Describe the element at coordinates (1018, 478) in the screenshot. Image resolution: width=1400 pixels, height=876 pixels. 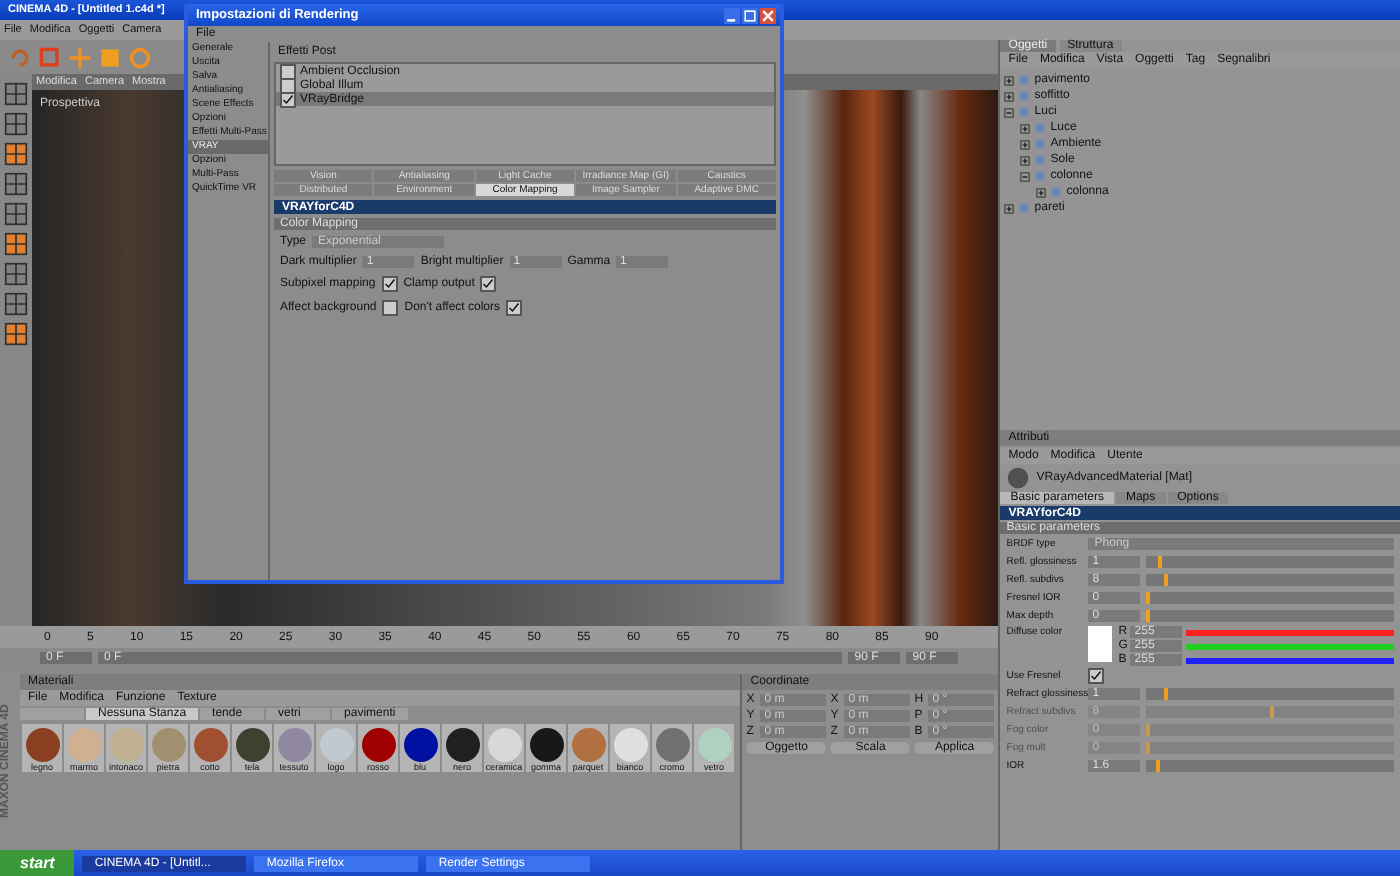
I see `material-icon` at that location.